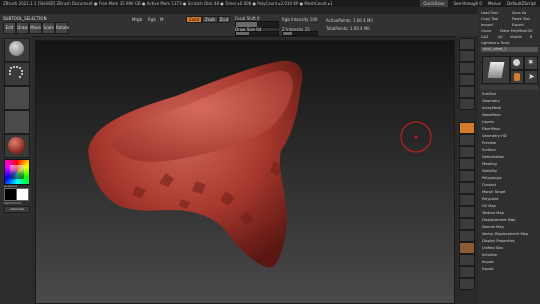 Image resolution: width=540 pixels, height=304 pixels. I want to click on arrow-icon: ➤, so click(531, 76).